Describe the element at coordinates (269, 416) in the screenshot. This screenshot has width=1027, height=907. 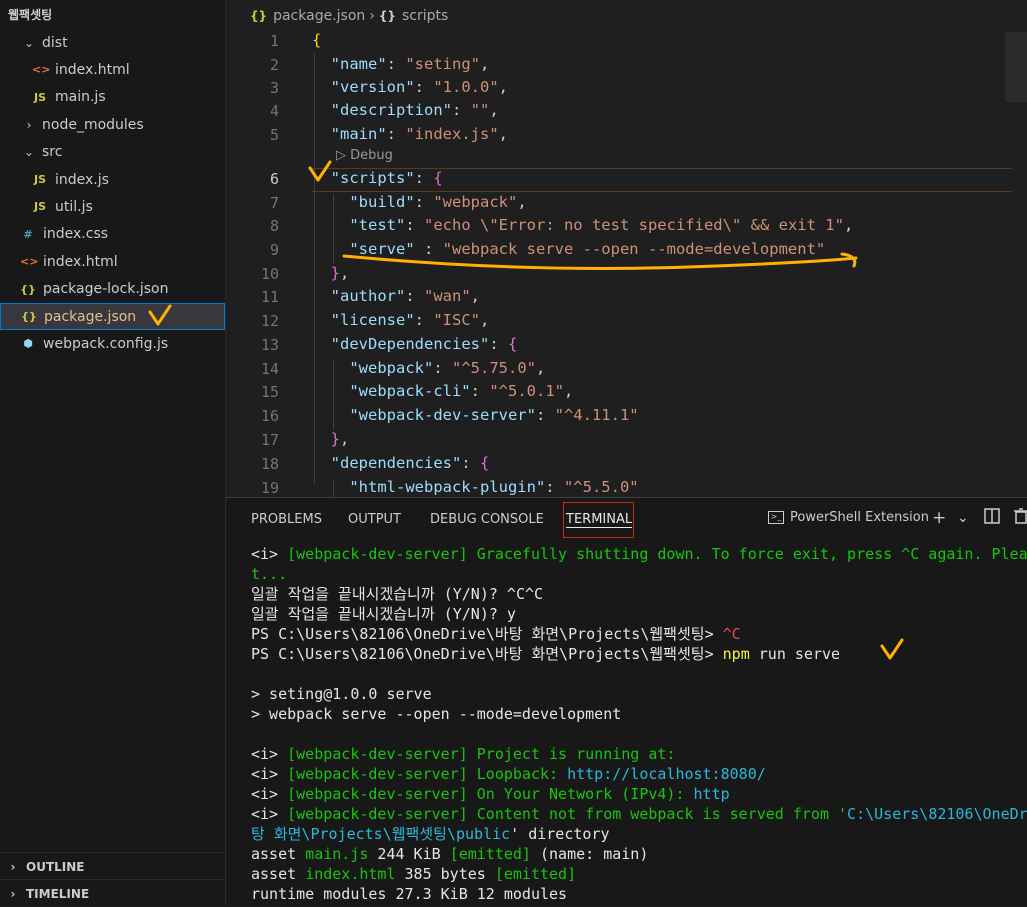
I see `line-number: 16` at that location.